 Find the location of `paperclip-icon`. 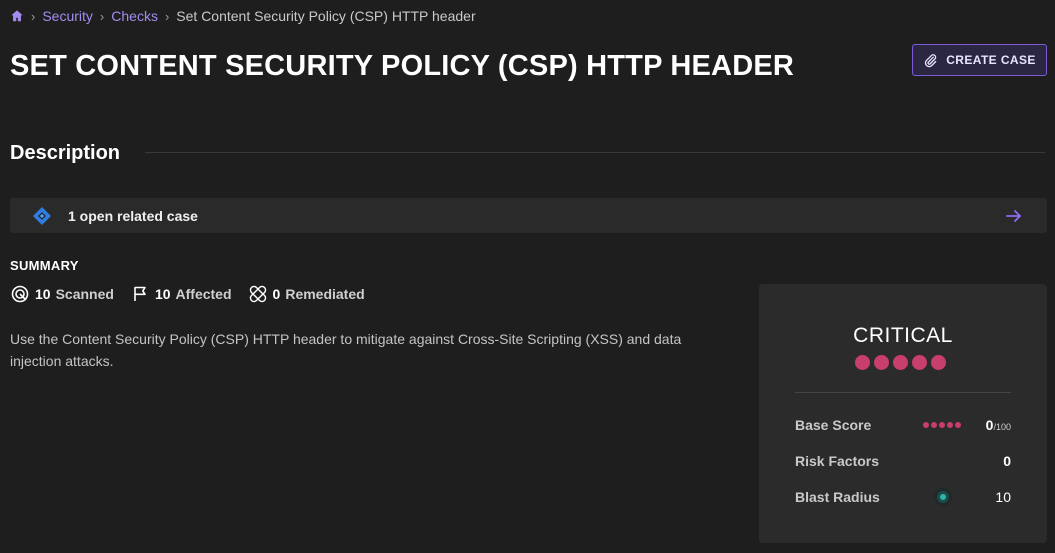

paperclip-icon is located at coordinates (931, 60).